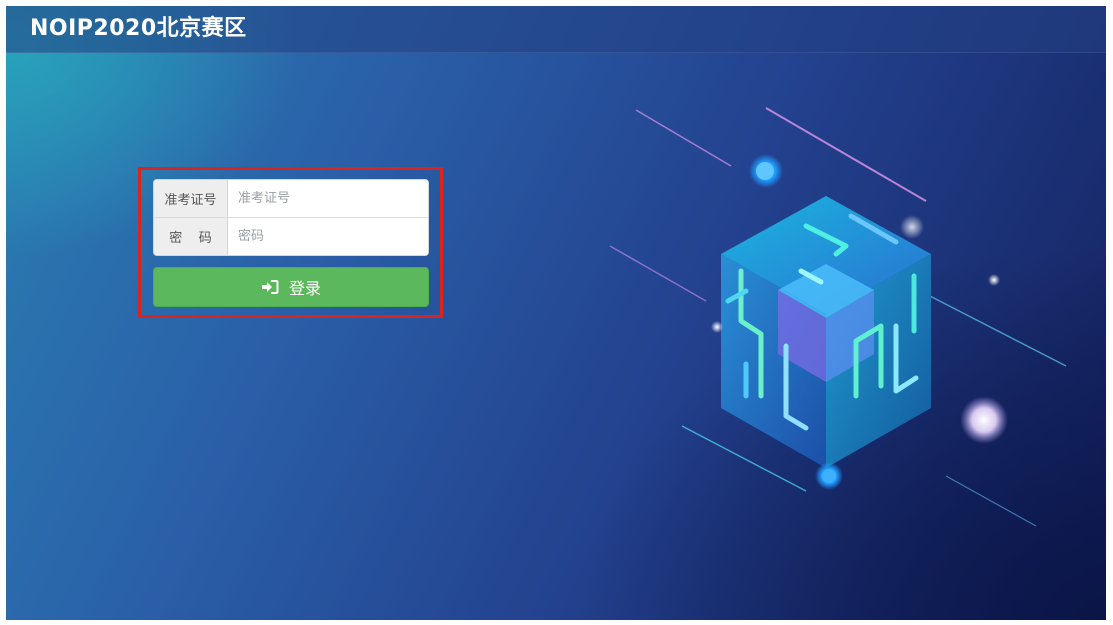 Image resolution: width=1113 pixels, height=625 pixels. I want to click on site-title: NOIP2020北京赛区, so click(138, 28).